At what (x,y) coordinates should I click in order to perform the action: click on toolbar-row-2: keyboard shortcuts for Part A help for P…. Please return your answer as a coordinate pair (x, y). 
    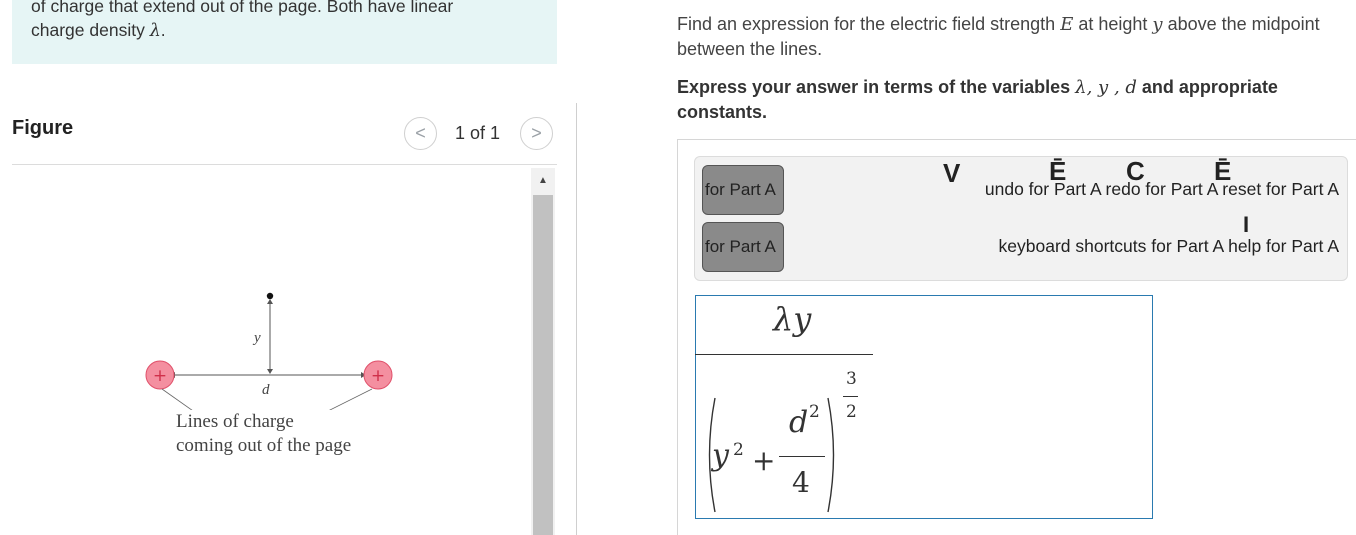
    Looking at the image, I should click on (1169, 246).